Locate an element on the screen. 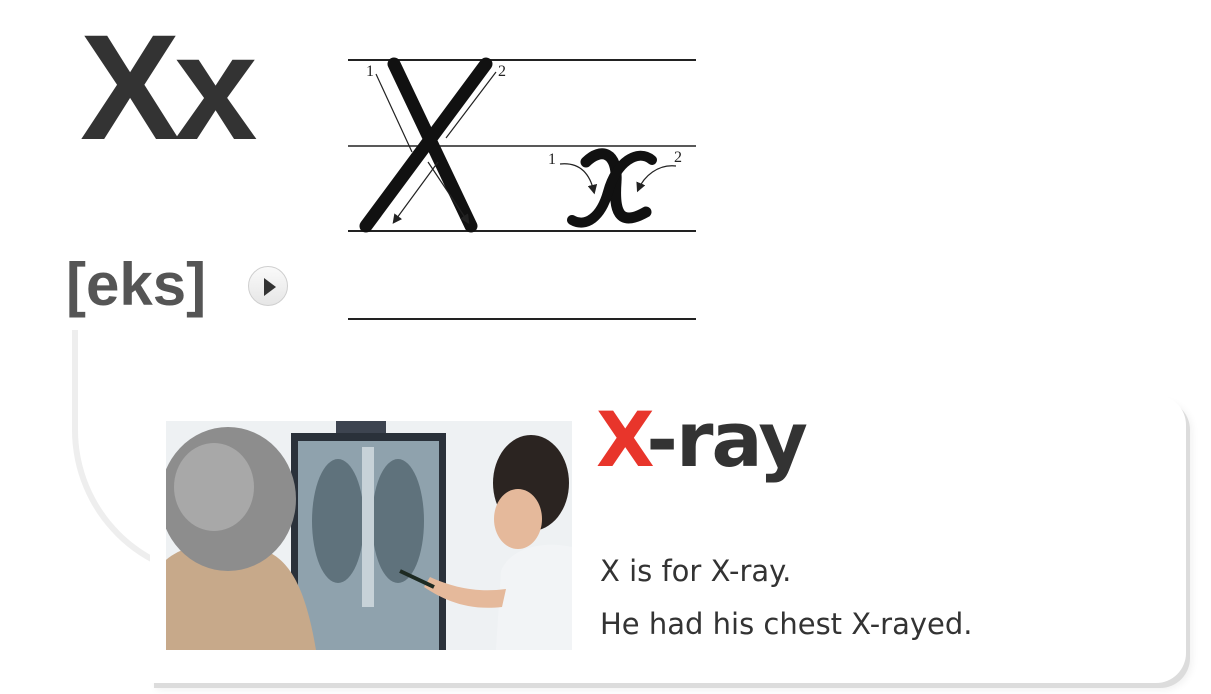 This screenshot has width=1211, height=694. uppercase-x-strokes is located at coordinates (428, 145).